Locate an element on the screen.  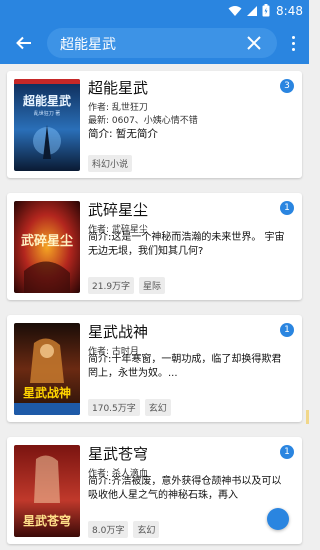
battery-icon is located at coordinates (266, 11).